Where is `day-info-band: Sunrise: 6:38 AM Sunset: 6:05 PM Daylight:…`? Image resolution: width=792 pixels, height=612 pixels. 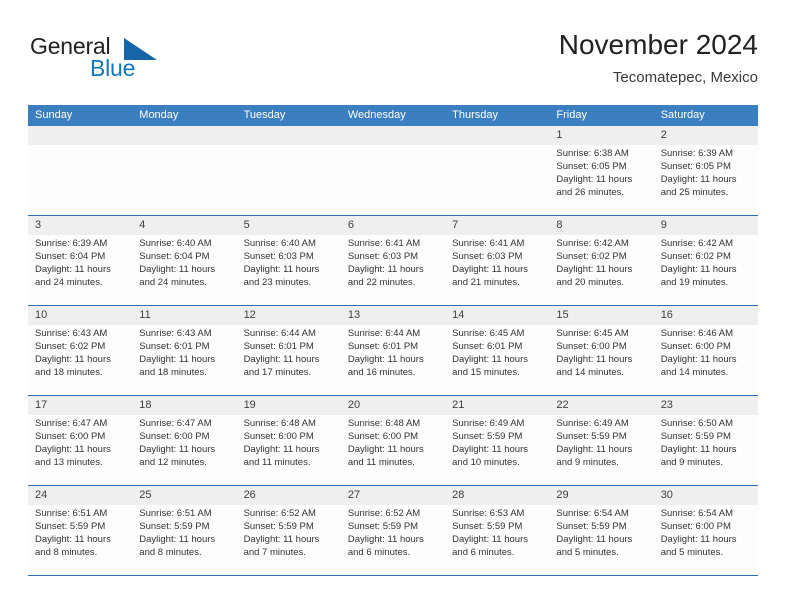
day-info-band: Sunrise: 6:38 AM Sunset: 6:05 PM Daylight:… is located at coordinates (393, 180).